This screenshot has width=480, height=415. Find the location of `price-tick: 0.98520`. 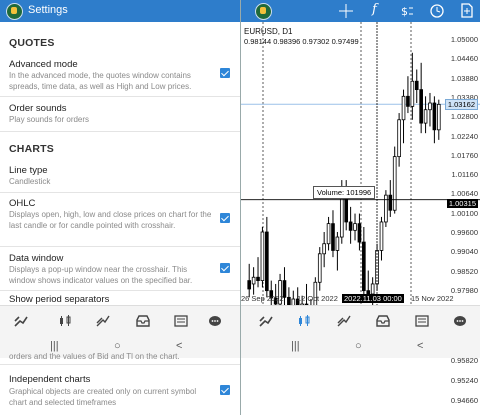

price-tick: 0.98520 is located at coordinates (464, 271).